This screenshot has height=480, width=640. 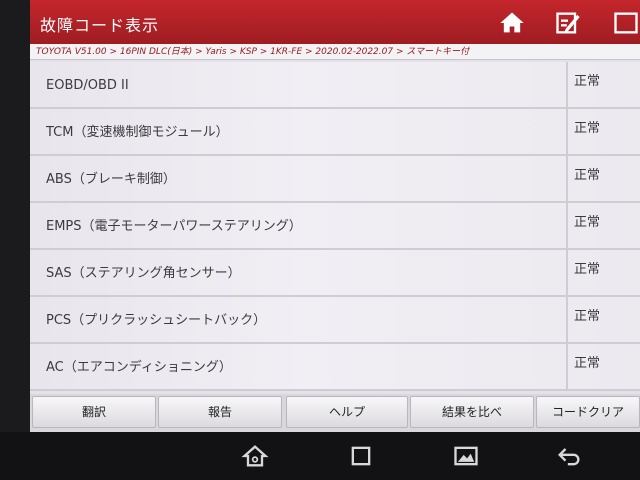 I want to click on list-item: ABS（ブレーキ制御） 正常, so click(x=335, y=179).